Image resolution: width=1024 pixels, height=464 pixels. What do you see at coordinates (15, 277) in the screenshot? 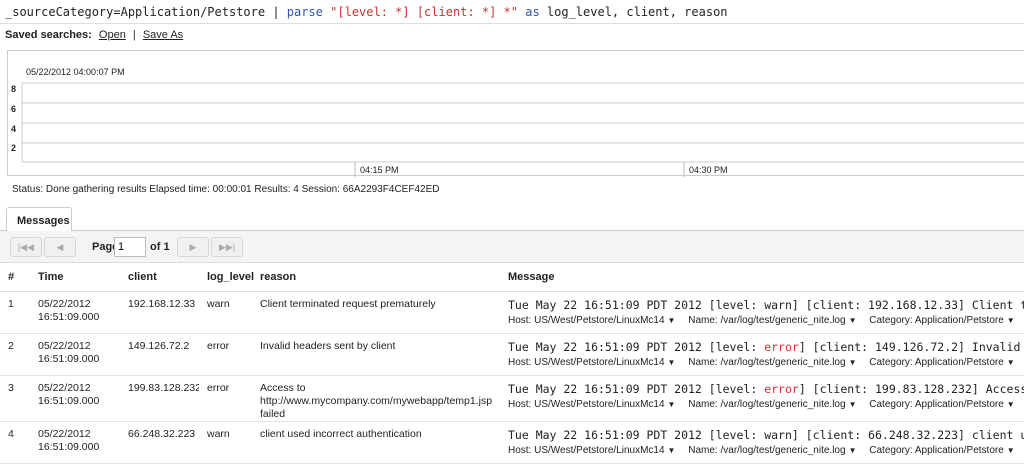
I see `column-header-num: #` at bounding box center [15, 277].